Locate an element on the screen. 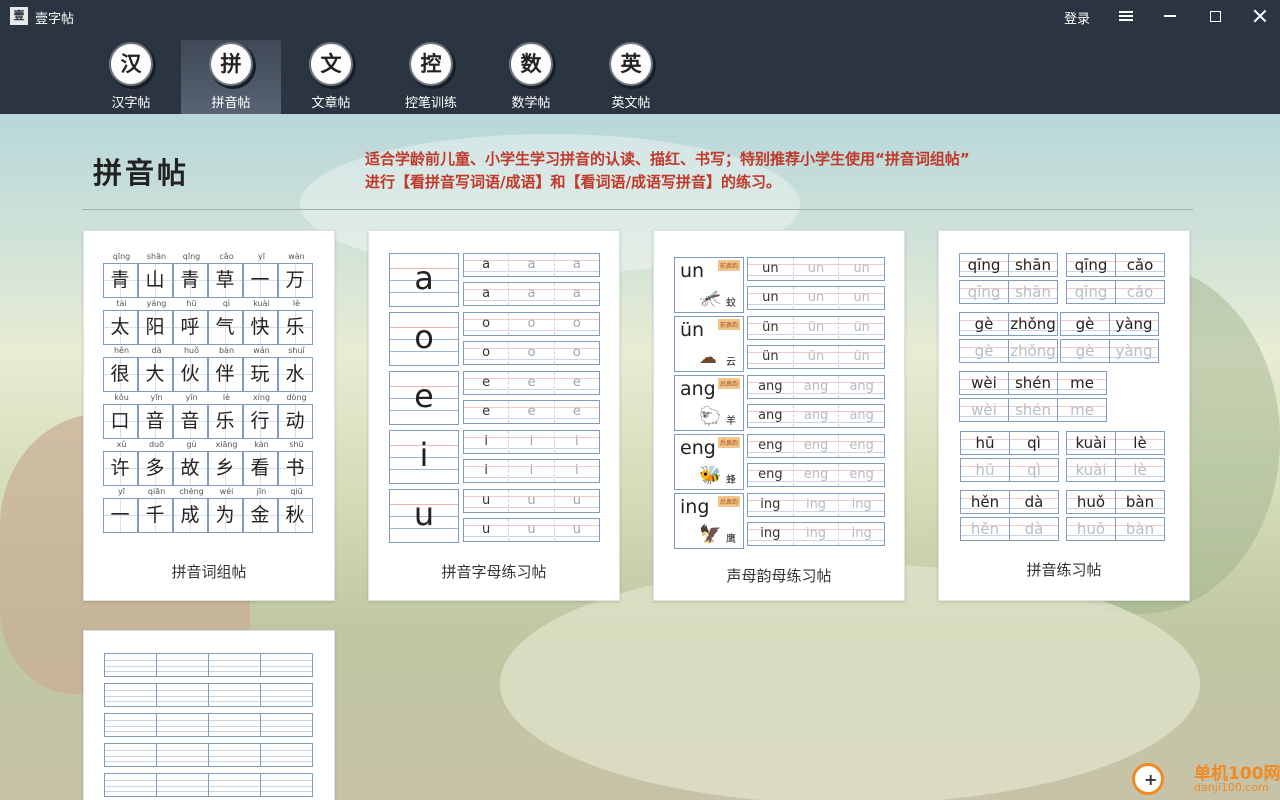 This screenshot has width=1280, height=800. nav-tab-pinyin: 拼 拼音帖 is located at coordinates (231, 77).